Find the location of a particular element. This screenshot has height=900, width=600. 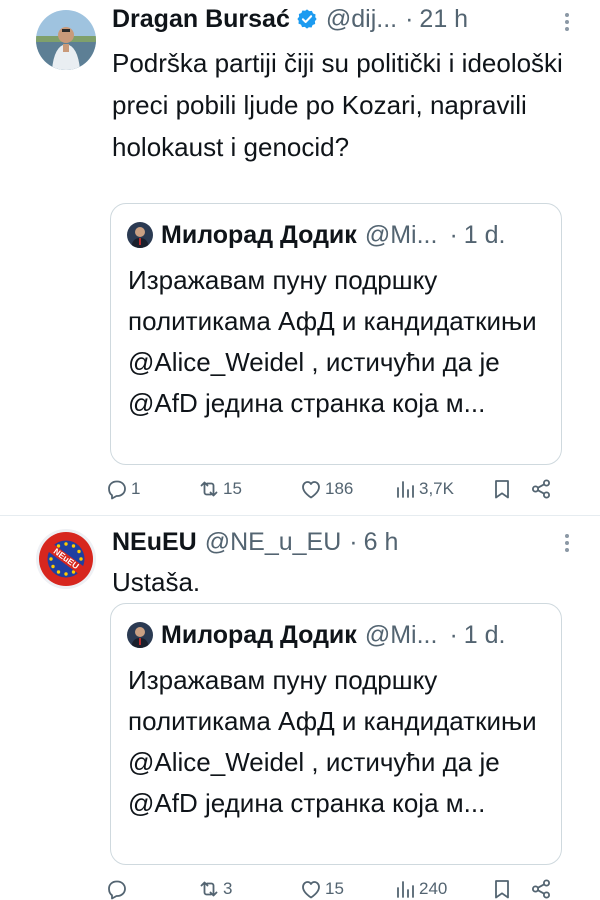

avatar: NEuEU is located at coordinates (66, 559).